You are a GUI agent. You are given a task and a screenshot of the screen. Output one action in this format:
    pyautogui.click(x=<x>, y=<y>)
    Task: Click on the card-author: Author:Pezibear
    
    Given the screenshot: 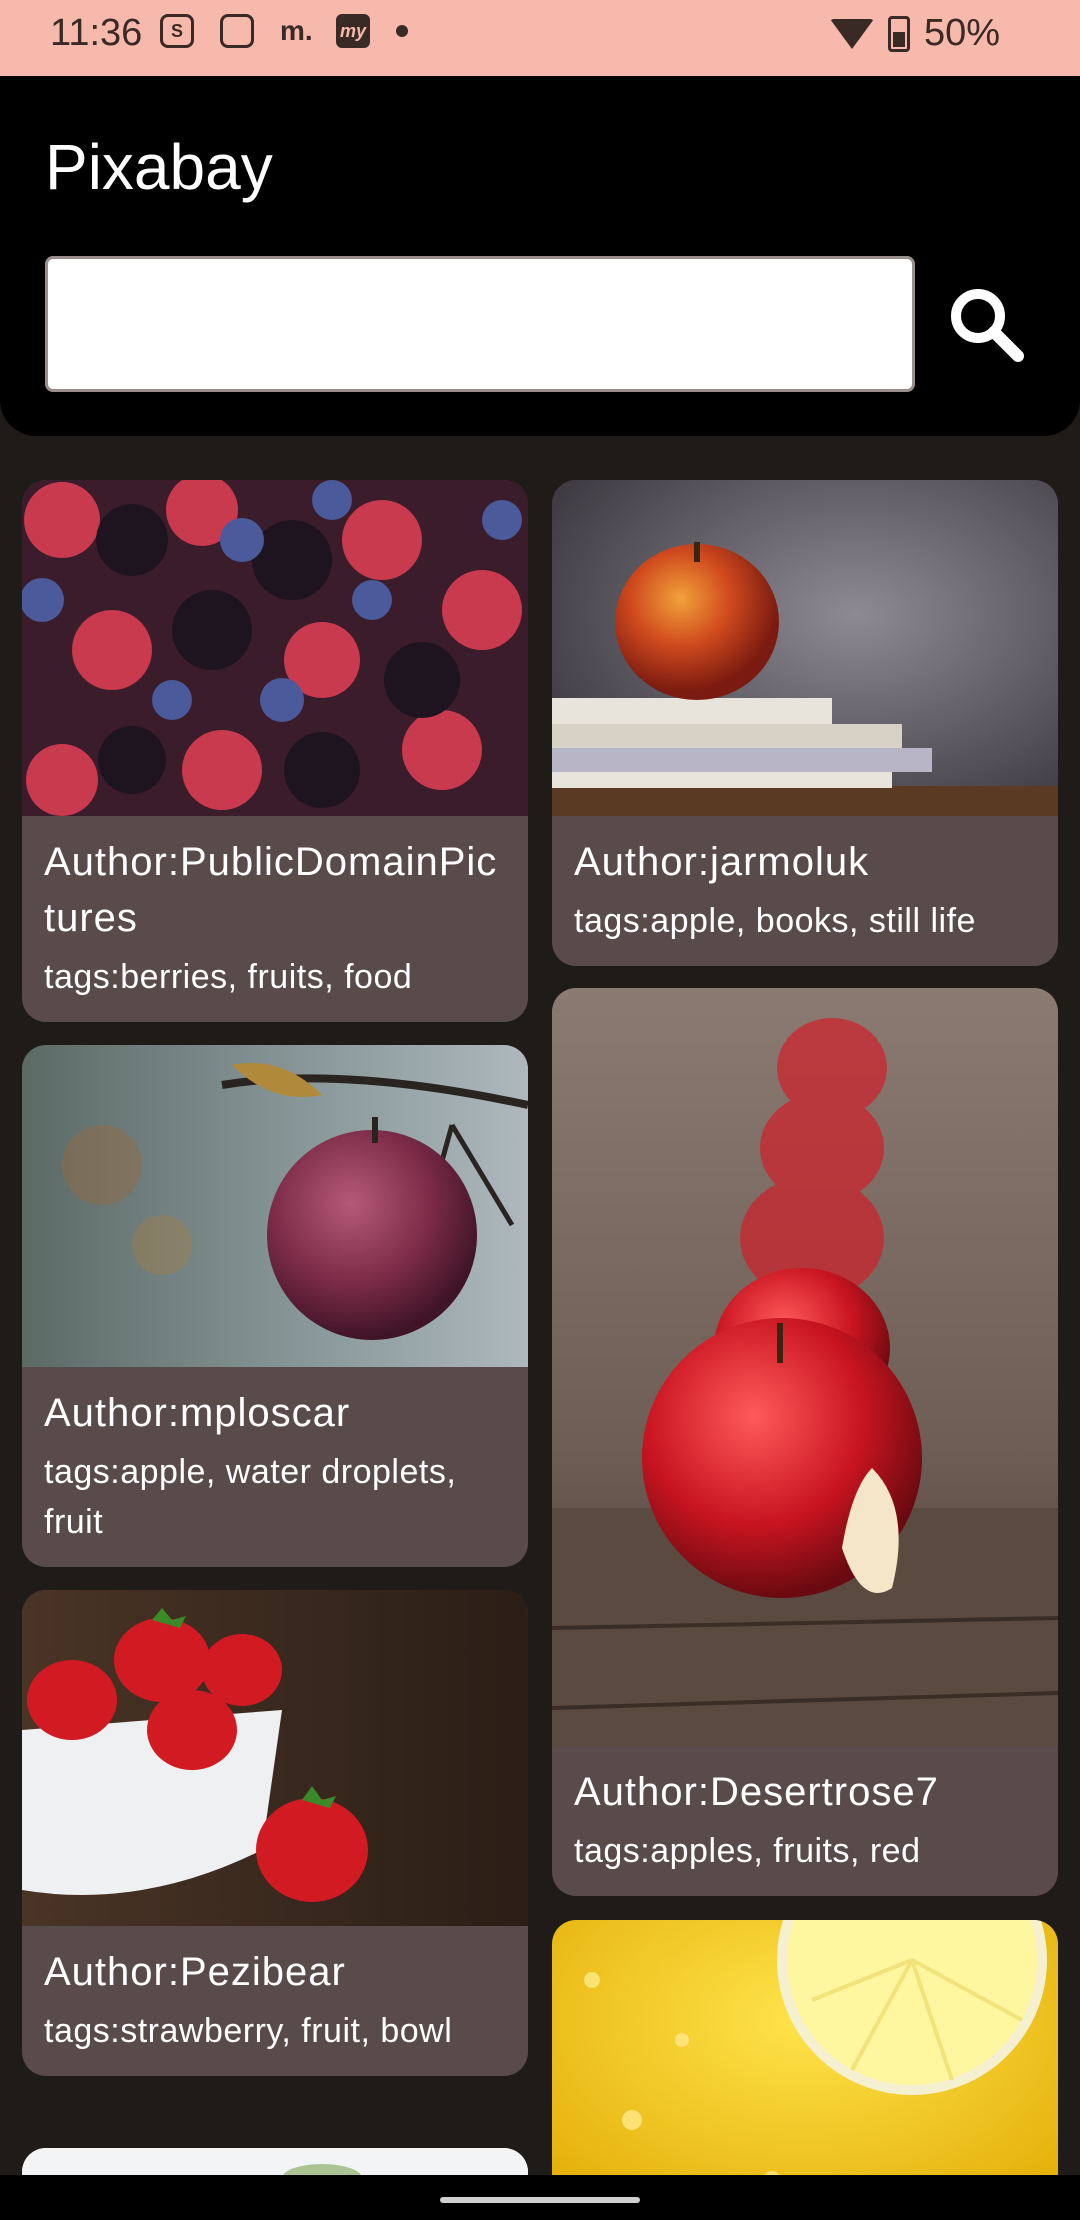 What is the action you would take?
    pyautogui.click(x=195, y=1972)
    